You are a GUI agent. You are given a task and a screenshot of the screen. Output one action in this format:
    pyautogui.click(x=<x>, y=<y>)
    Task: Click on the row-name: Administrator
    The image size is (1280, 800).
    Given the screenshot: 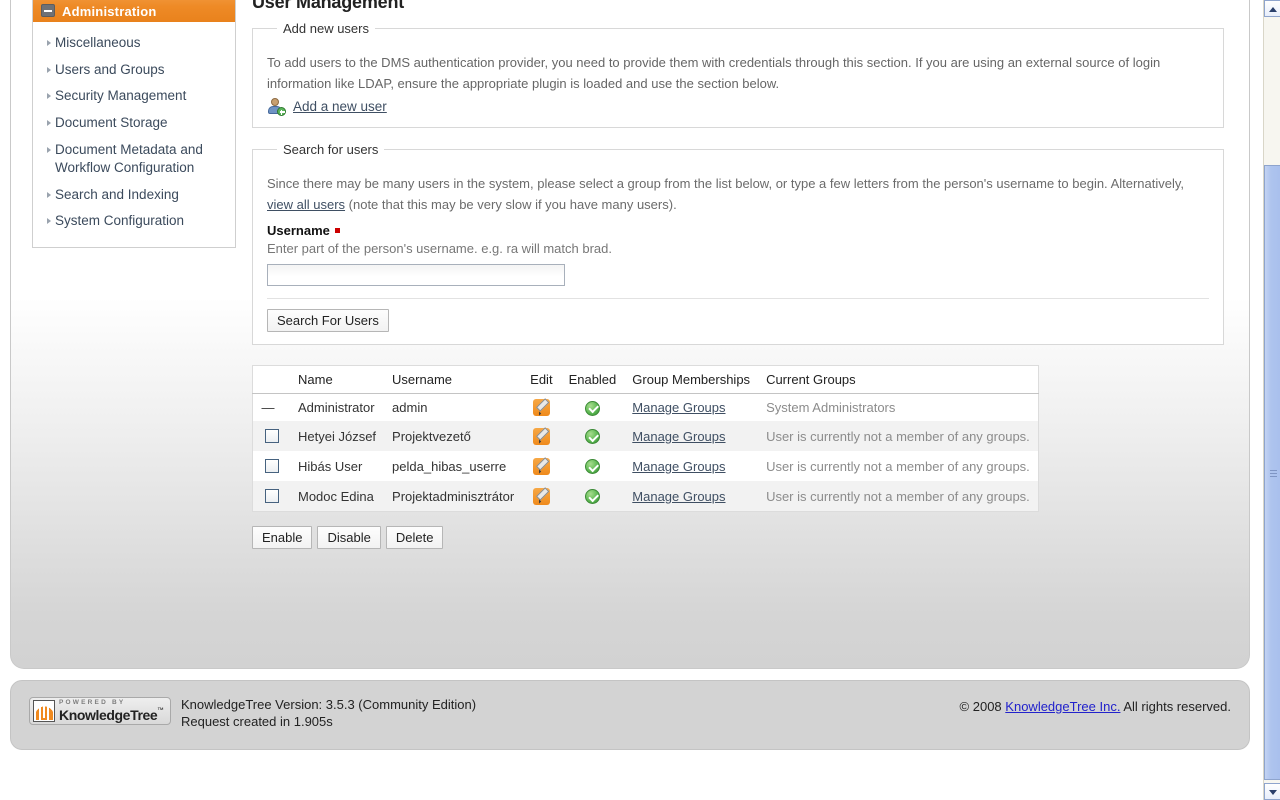 What is the action you would take?
    pyautogui.click(x=336, y=408)
    